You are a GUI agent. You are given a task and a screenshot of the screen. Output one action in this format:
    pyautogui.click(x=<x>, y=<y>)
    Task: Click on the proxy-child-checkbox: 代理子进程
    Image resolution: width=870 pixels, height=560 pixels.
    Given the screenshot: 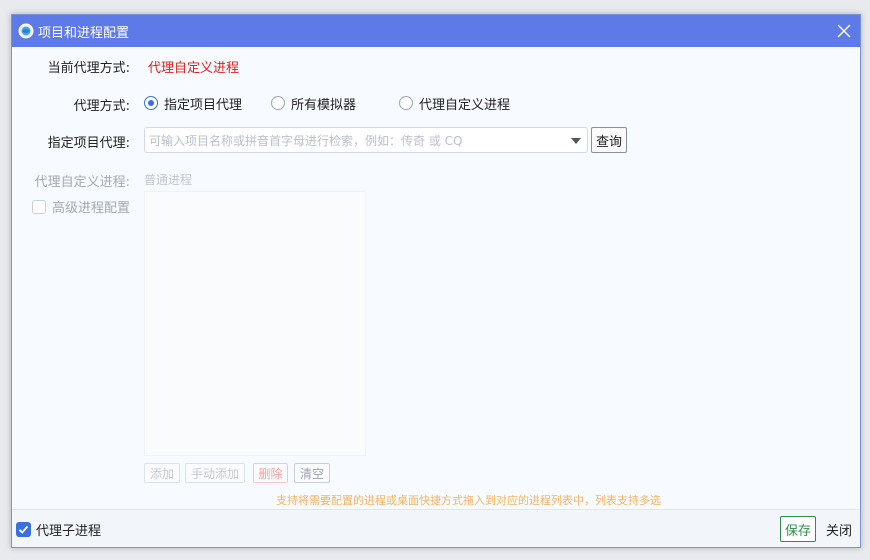 What is the action you would take?
    pyautogui.click(x=58, y=529)
    